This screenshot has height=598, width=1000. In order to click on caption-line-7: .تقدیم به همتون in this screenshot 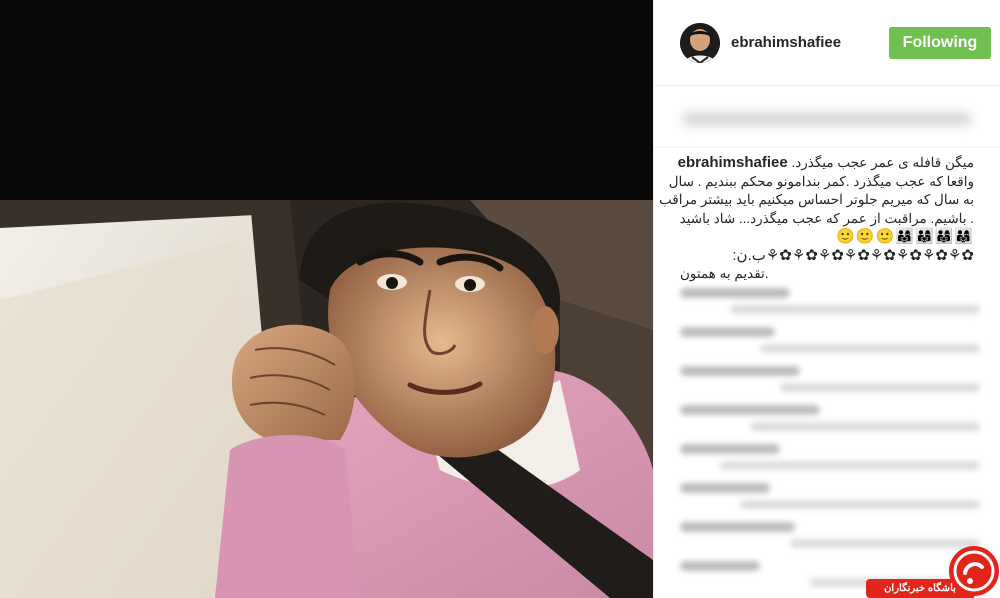, I will do `click(724, 273)`.